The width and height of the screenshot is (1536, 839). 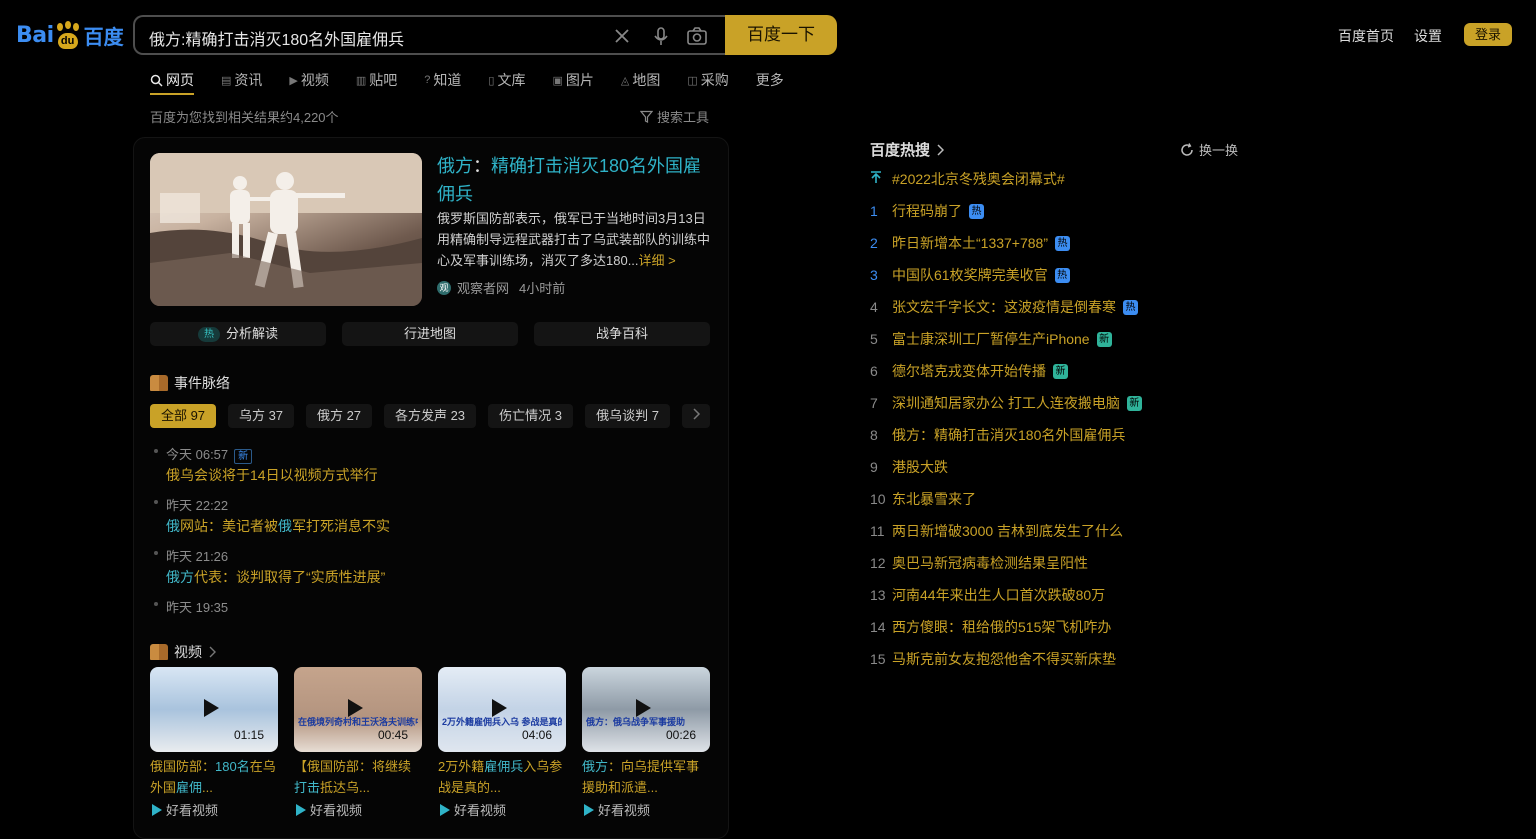 What do you see at coordinates (214, 709) in the screenshot?
I see `video-thumbnail: 01:15` at bounding box center [214, 709].